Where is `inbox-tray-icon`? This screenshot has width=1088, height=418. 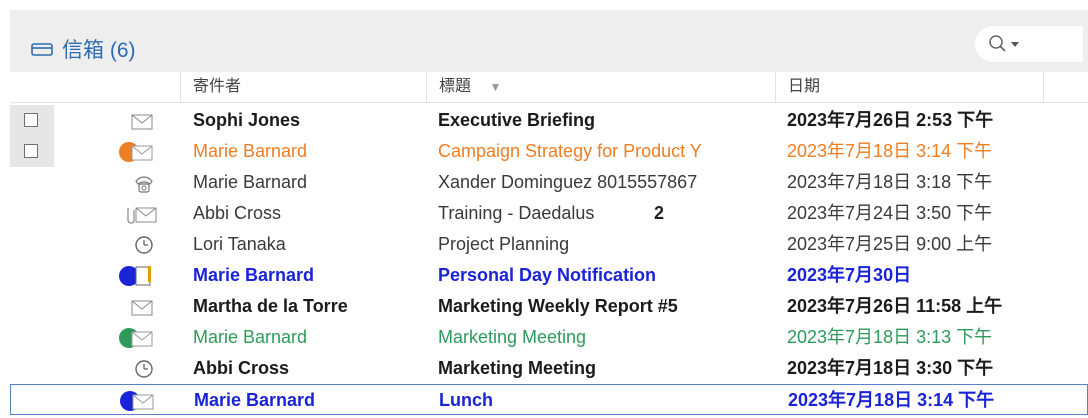
inbox-tray-icon is located at coordinates (42, 49).